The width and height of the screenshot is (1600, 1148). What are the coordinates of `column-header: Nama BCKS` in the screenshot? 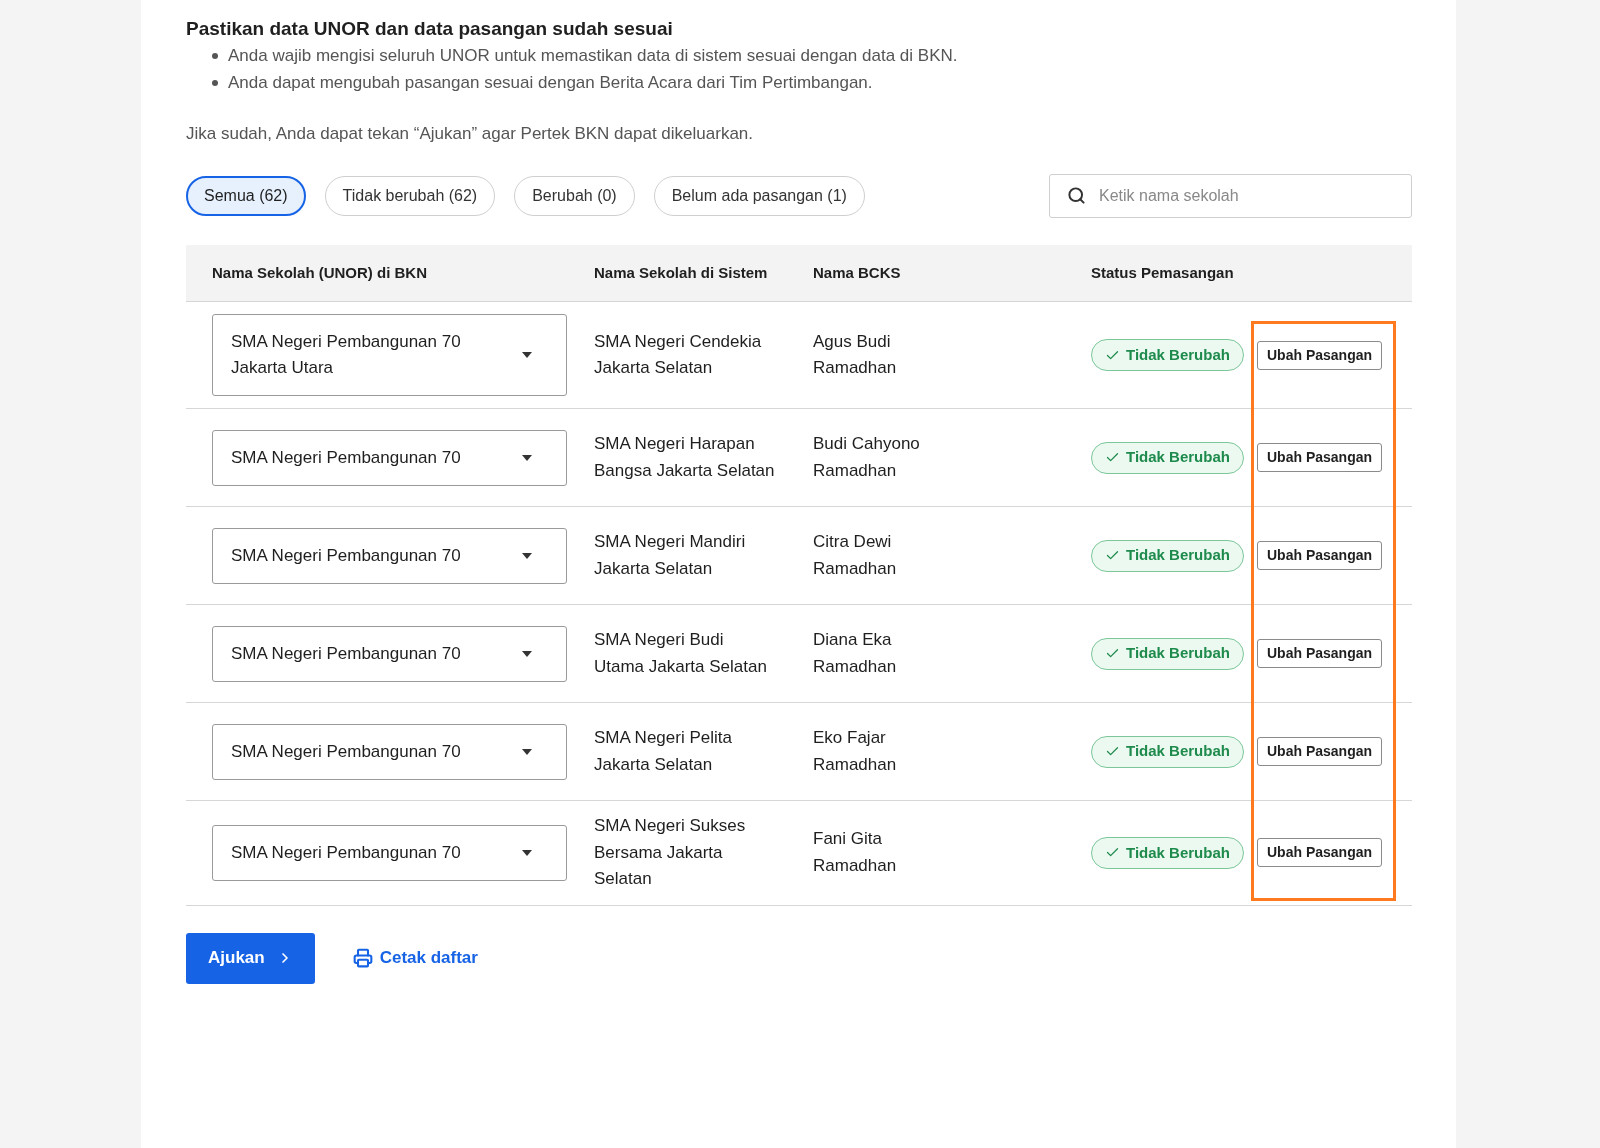 It's located at (857, 272).